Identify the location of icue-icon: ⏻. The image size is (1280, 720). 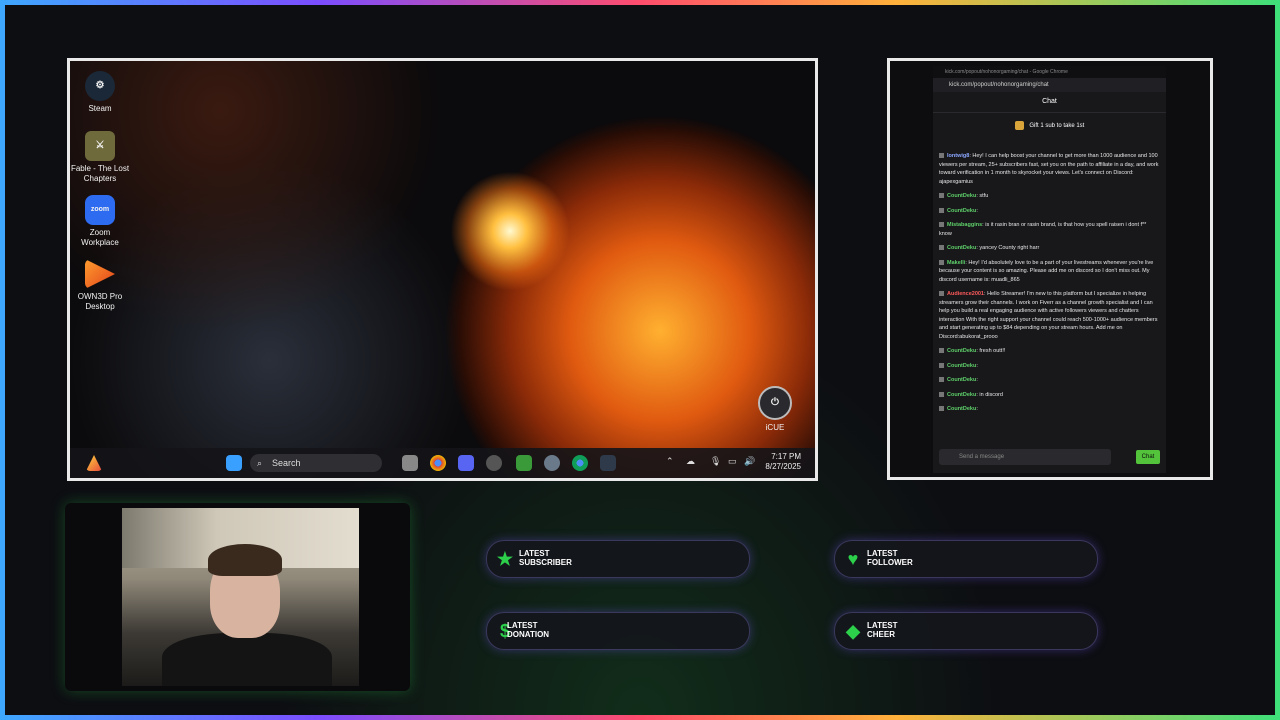
(775, 403).